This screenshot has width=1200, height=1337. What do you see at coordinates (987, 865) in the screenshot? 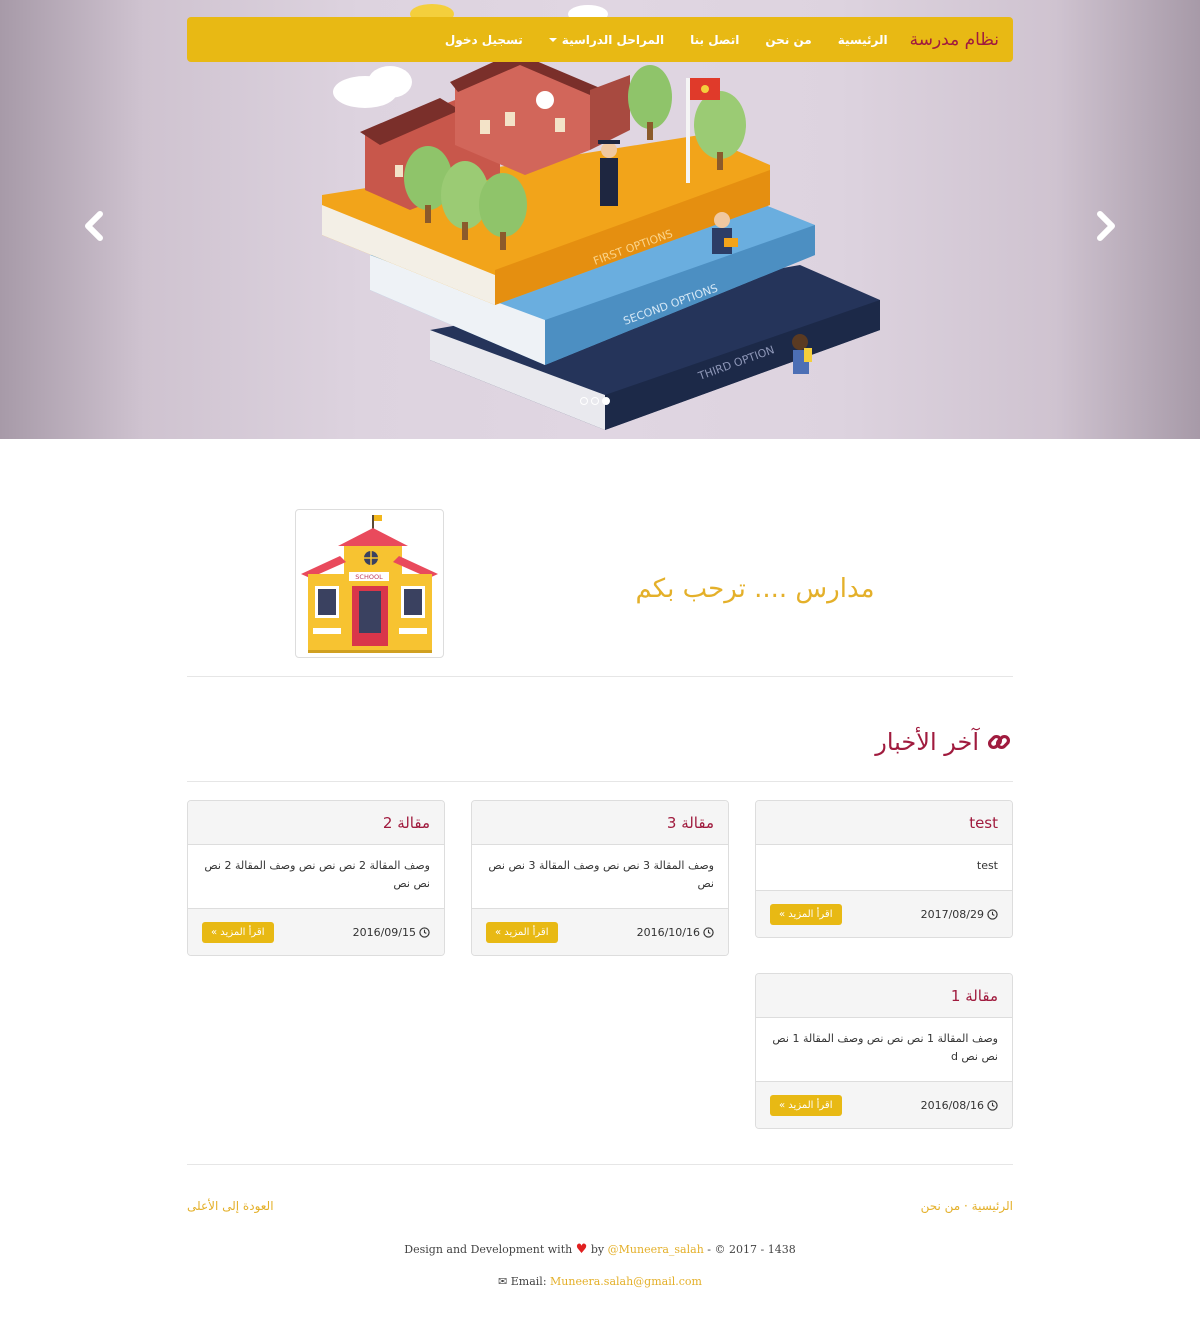
I see `news-card-body: test` at bounding box center [987, 865].